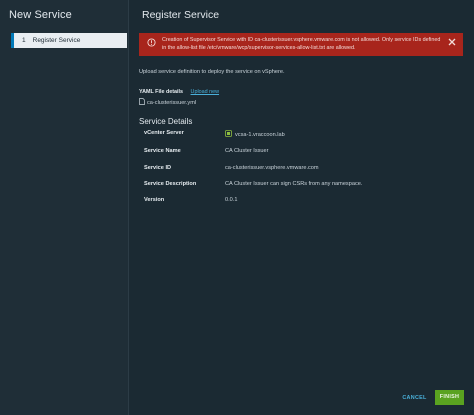 Image resolution: width=474 pixels, height=415 pixels. What do you see at coordinates (161, 92) in the screenshot?
I see `yaml-label: YAML File details` at bounding box center [161, 92].